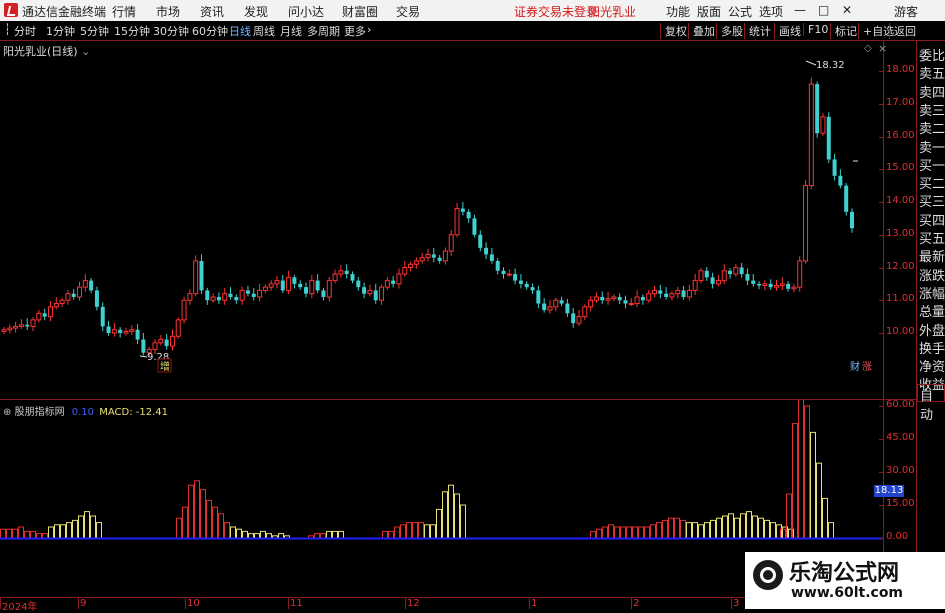  Describe the element at coordinates (731, 31) in the screenshot. I see `btn-duogu: 多股` at that location.